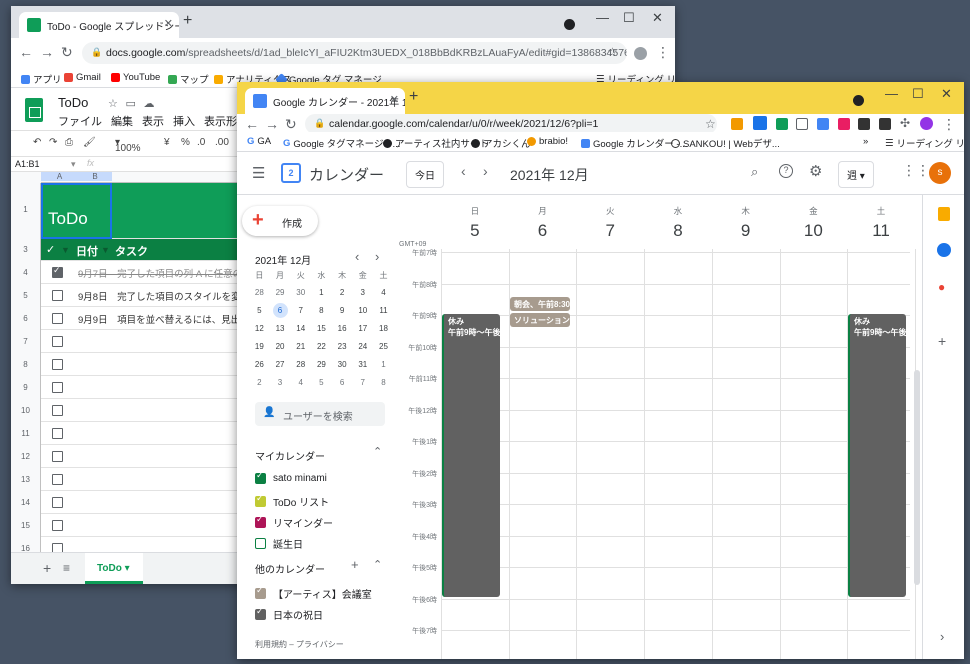  I want to click on print-icon: ⎙, so click(69, 142).